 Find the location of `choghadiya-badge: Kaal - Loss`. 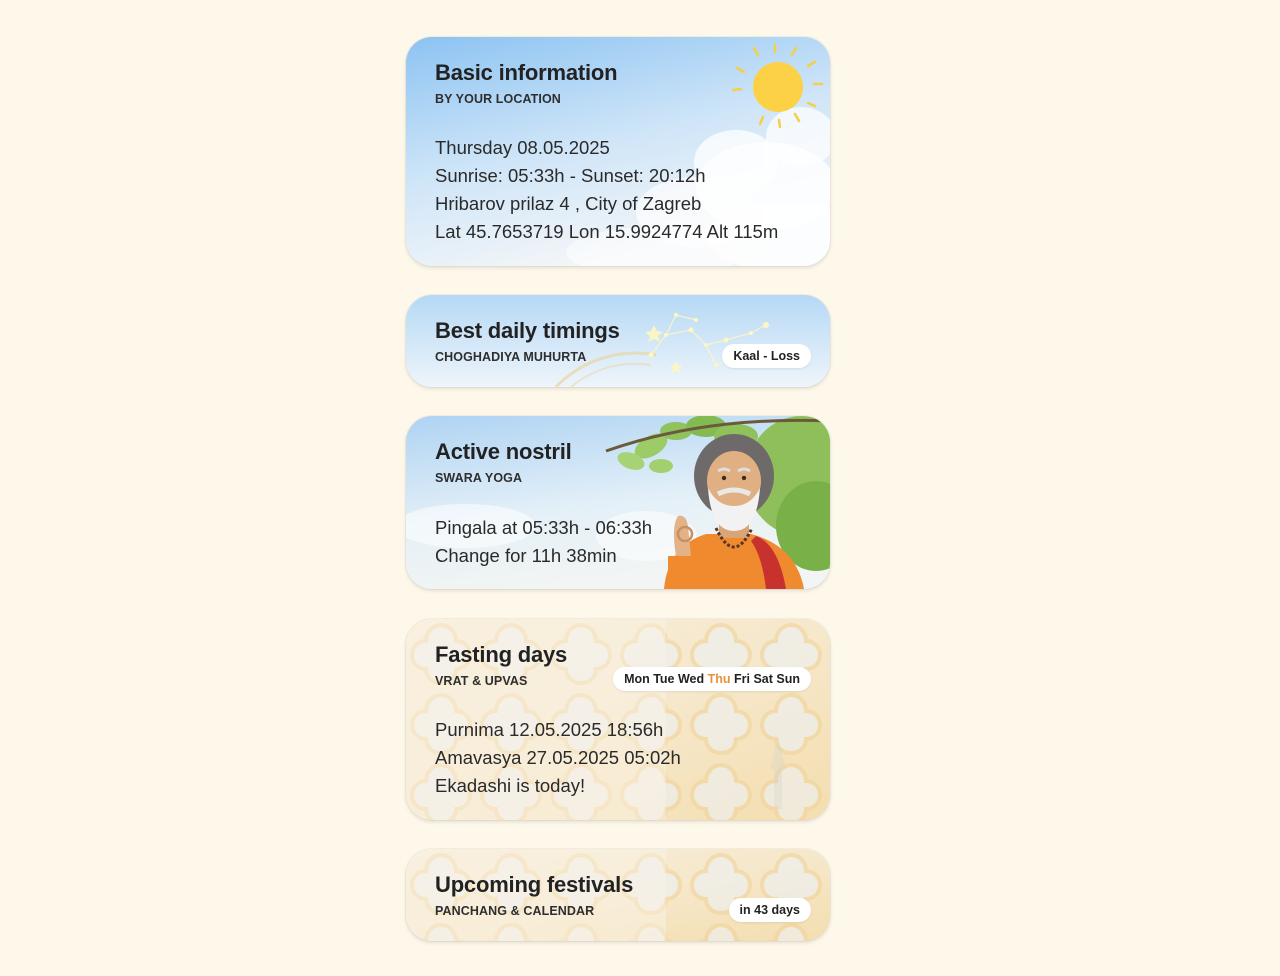

choghadiya-badge: Kaal - Loss is located at coordinates (766, 356).